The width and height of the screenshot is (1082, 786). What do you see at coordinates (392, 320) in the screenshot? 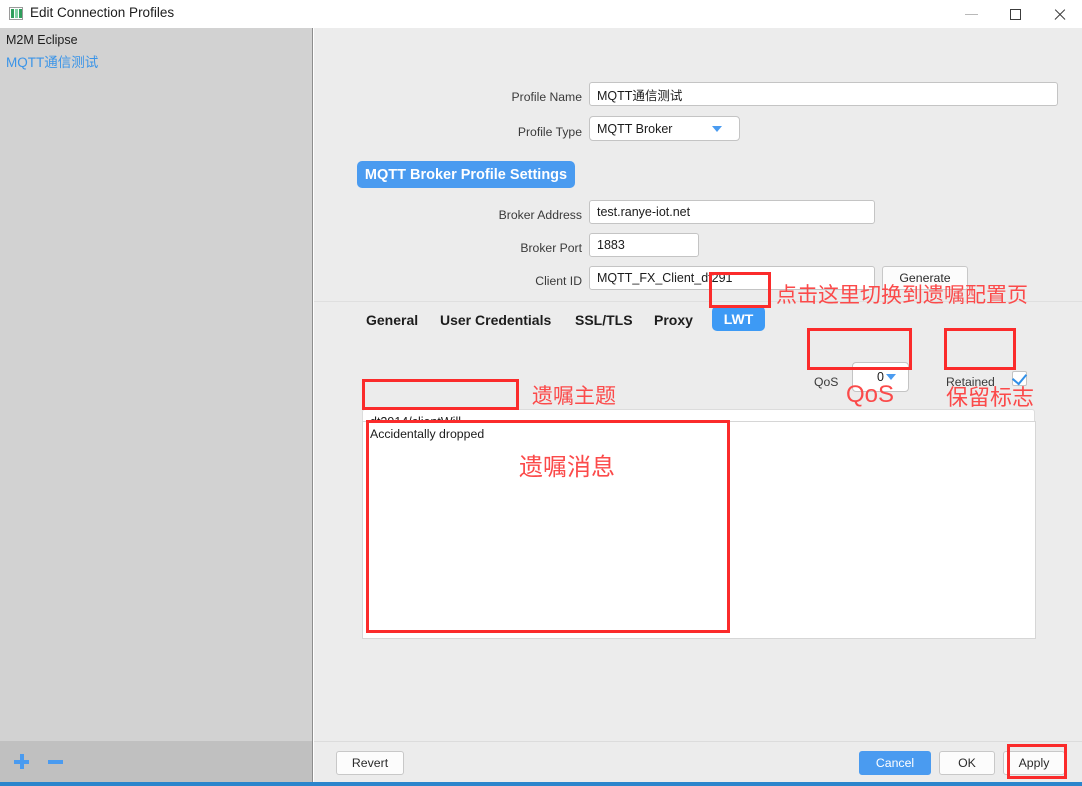
I see `tab-general: General` at bounding box center [392, 320].